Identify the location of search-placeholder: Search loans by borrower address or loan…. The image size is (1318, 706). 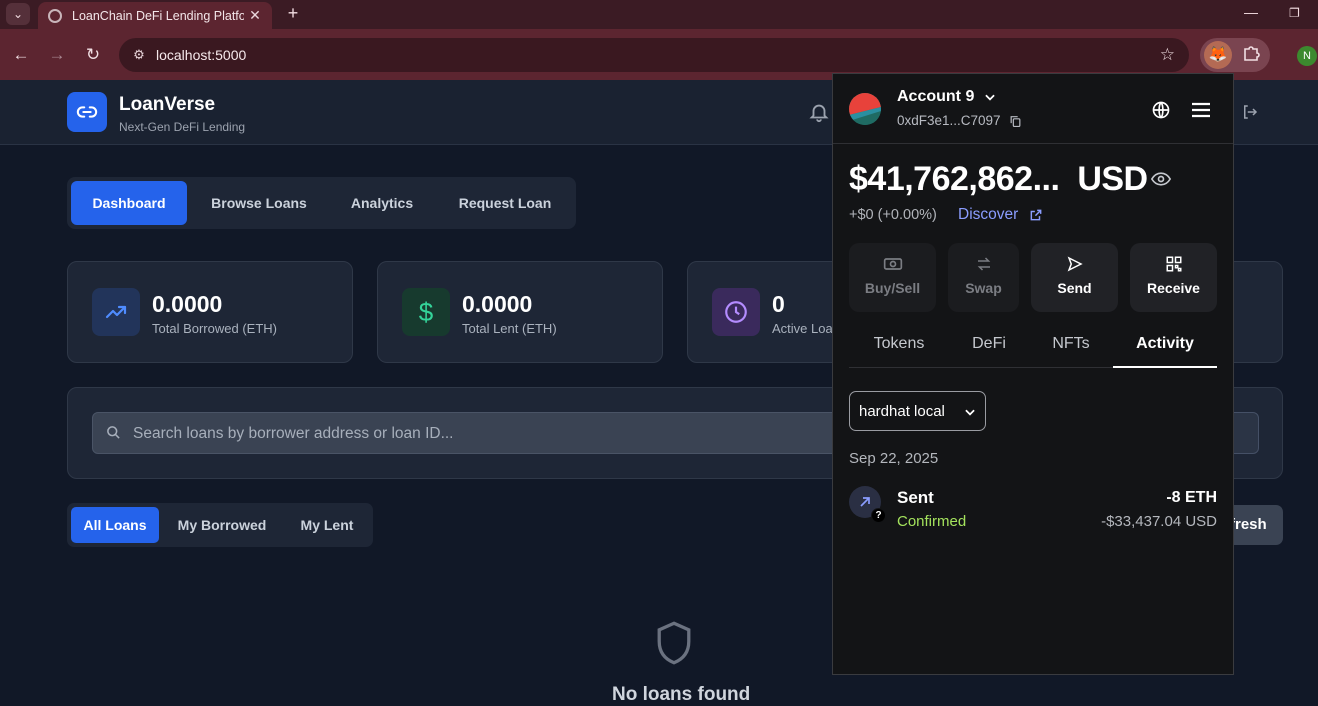
(293, 433).